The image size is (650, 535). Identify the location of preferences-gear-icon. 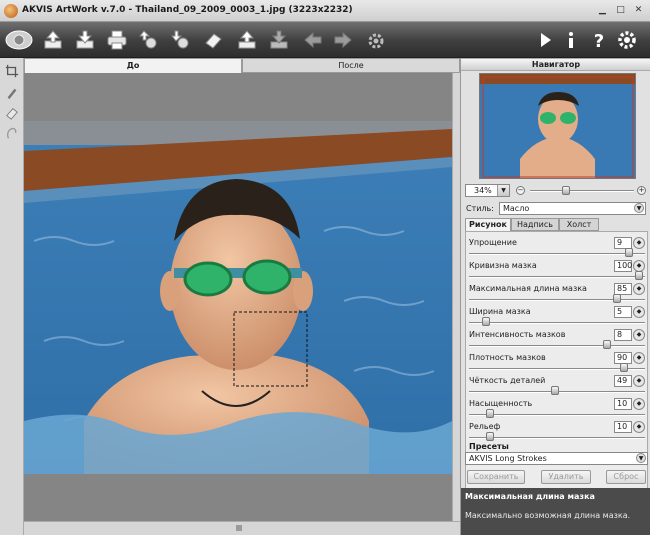
(627, 40).